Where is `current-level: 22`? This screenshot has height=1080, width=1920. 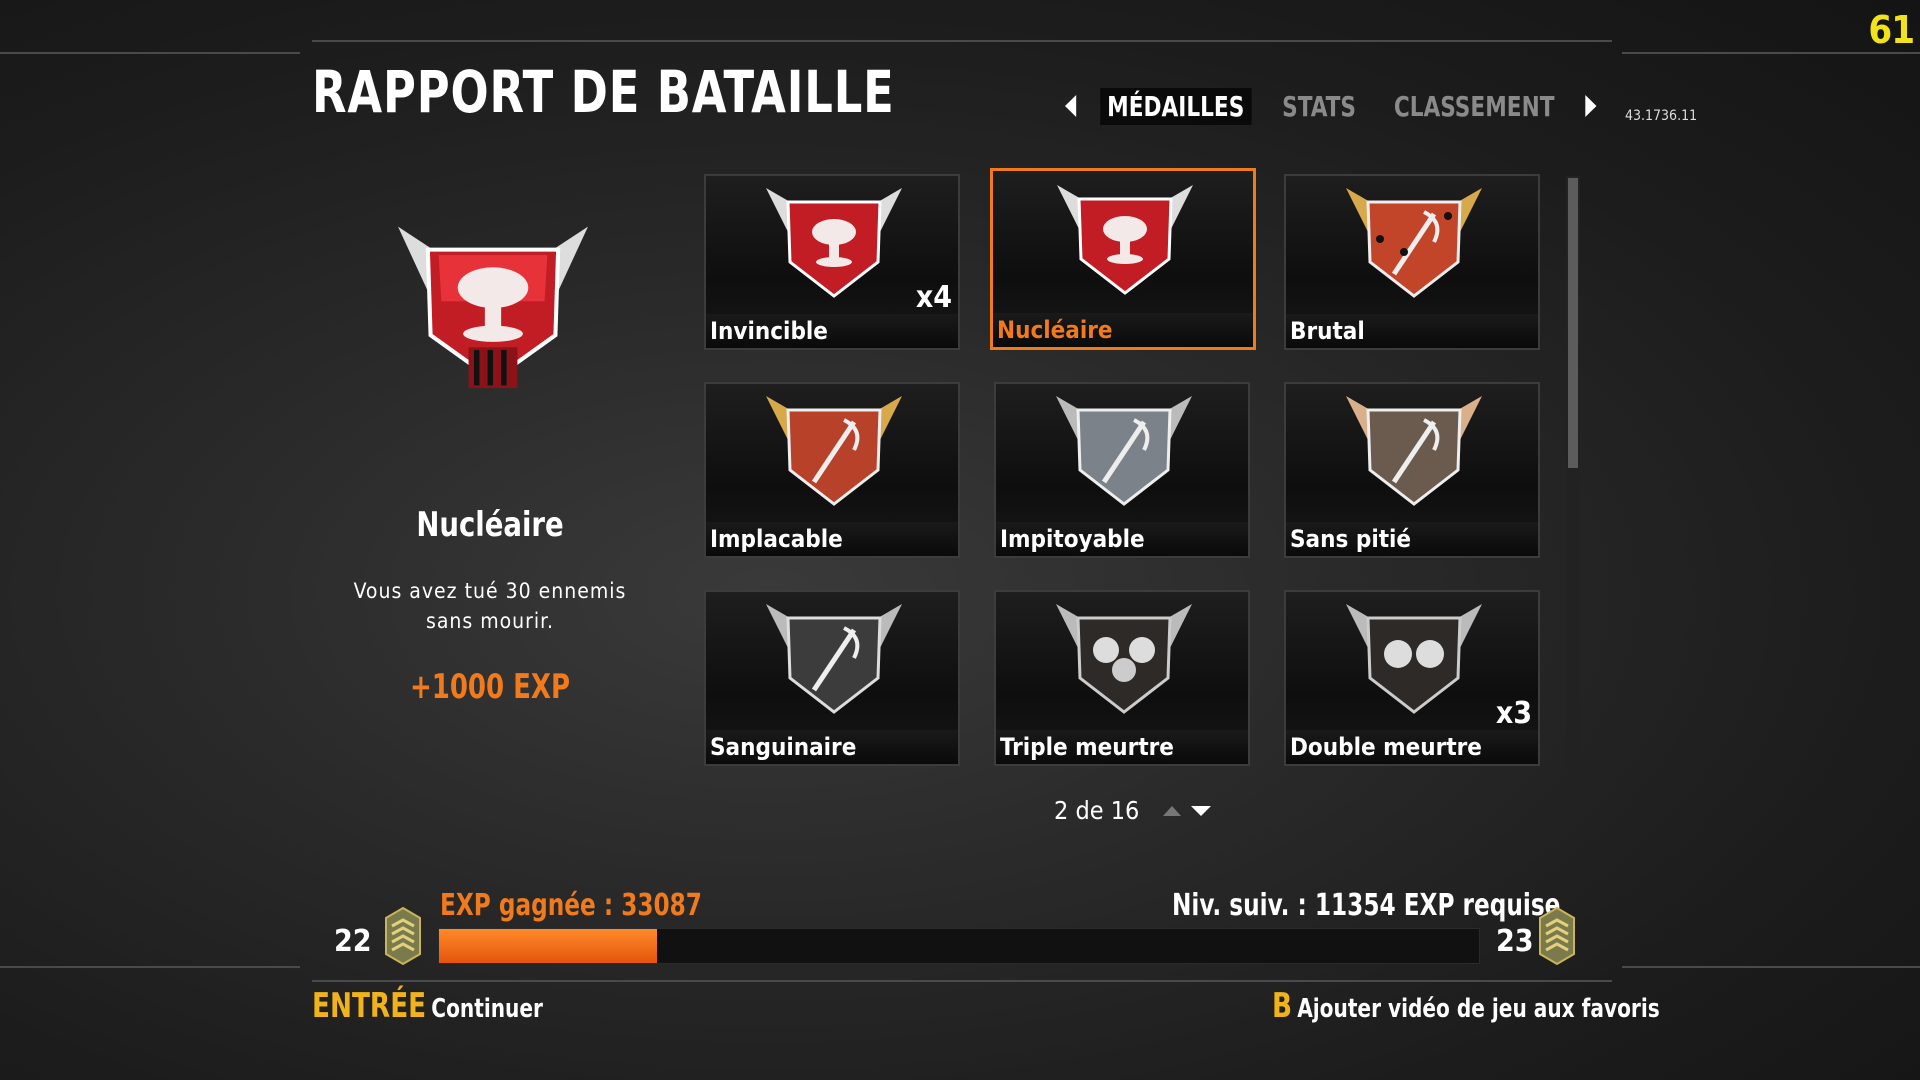 current-level: 22 is located at coordinates (353, 941).